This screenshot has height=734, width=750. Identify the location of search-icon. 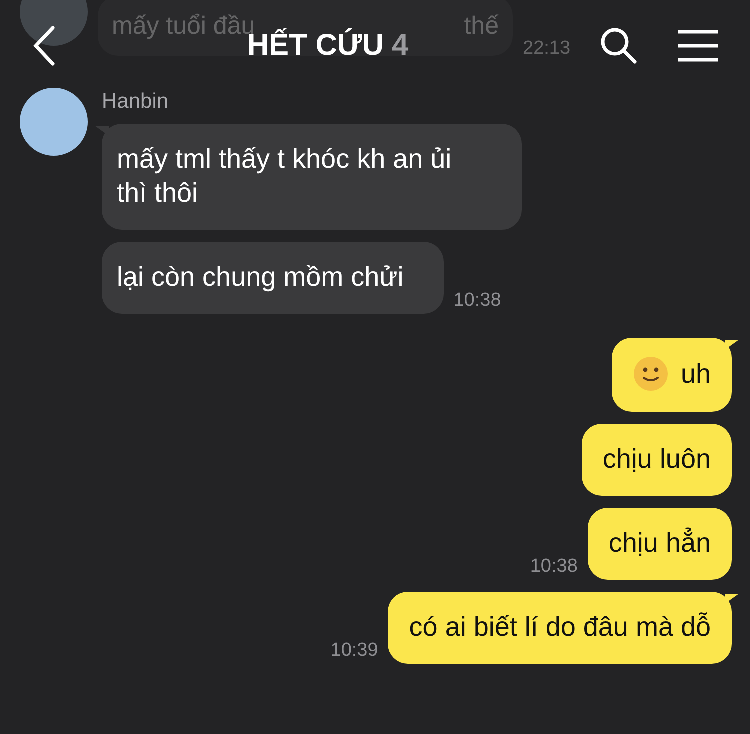
(619, 46).